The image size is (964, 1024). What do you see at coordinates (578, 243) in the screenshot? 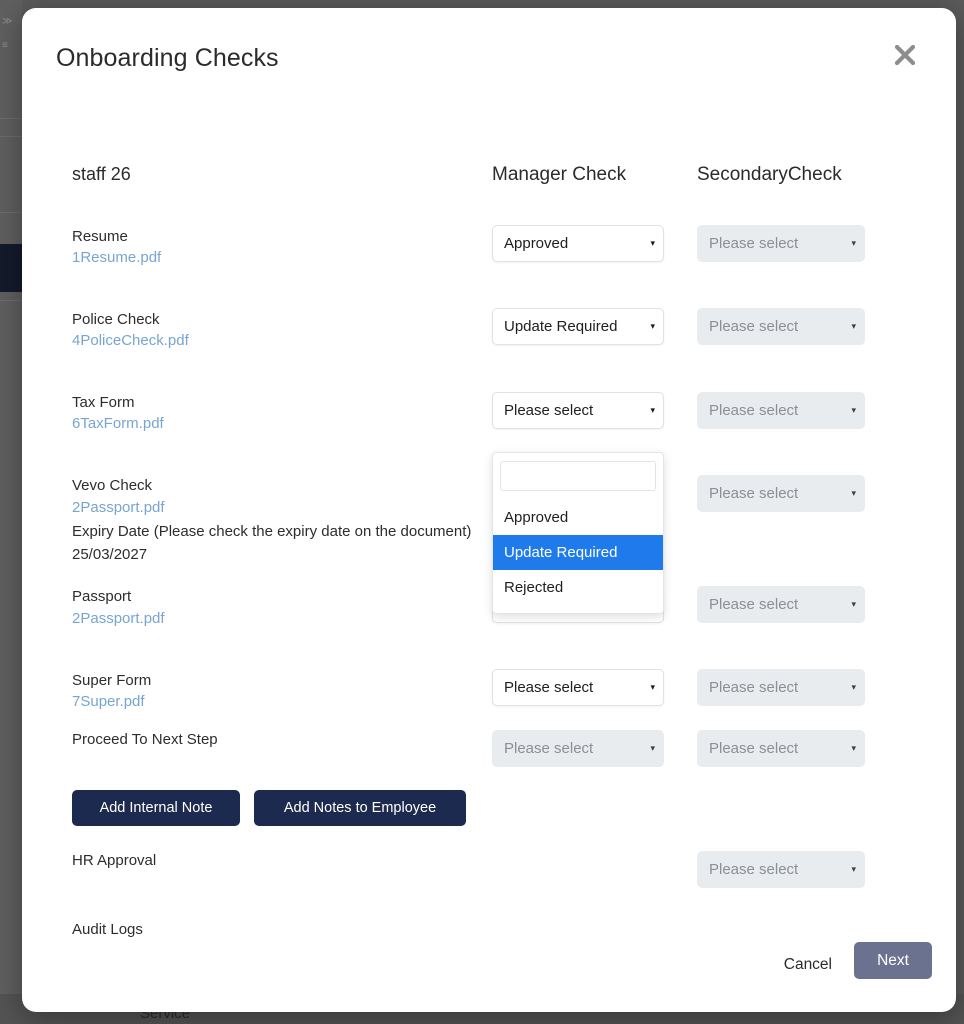
I see `manager-check-select-resume: Approved ▾` at bounding box center [578, 243].